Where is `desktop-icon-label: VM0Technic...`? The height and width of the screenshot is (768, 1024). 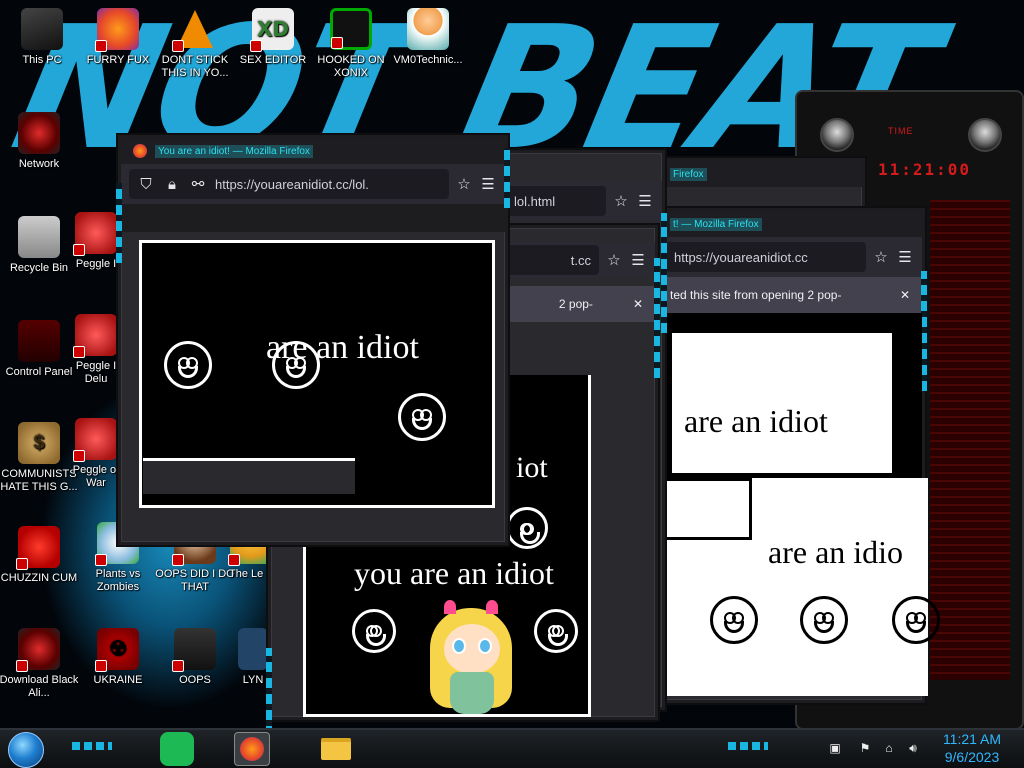 desktop-icon-label: VM0Technic... is located at coordinates (428, 60).